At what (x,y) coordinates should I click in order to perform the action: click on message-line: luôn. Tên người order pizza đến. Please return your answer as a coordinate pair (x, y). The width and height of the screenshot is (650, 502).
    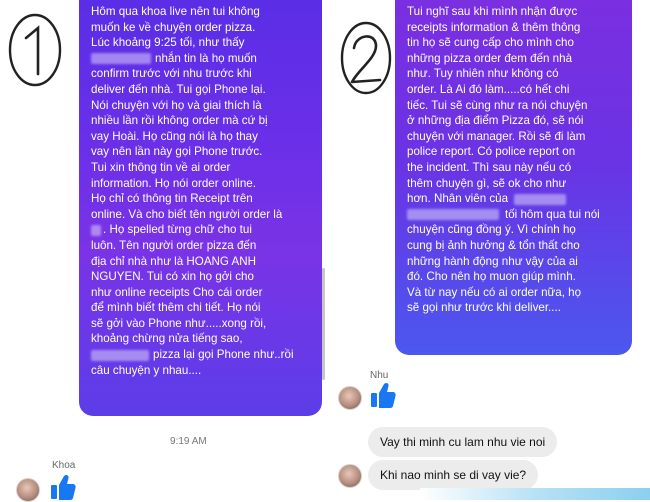
    Looking at the image, I should click on (174, 245).